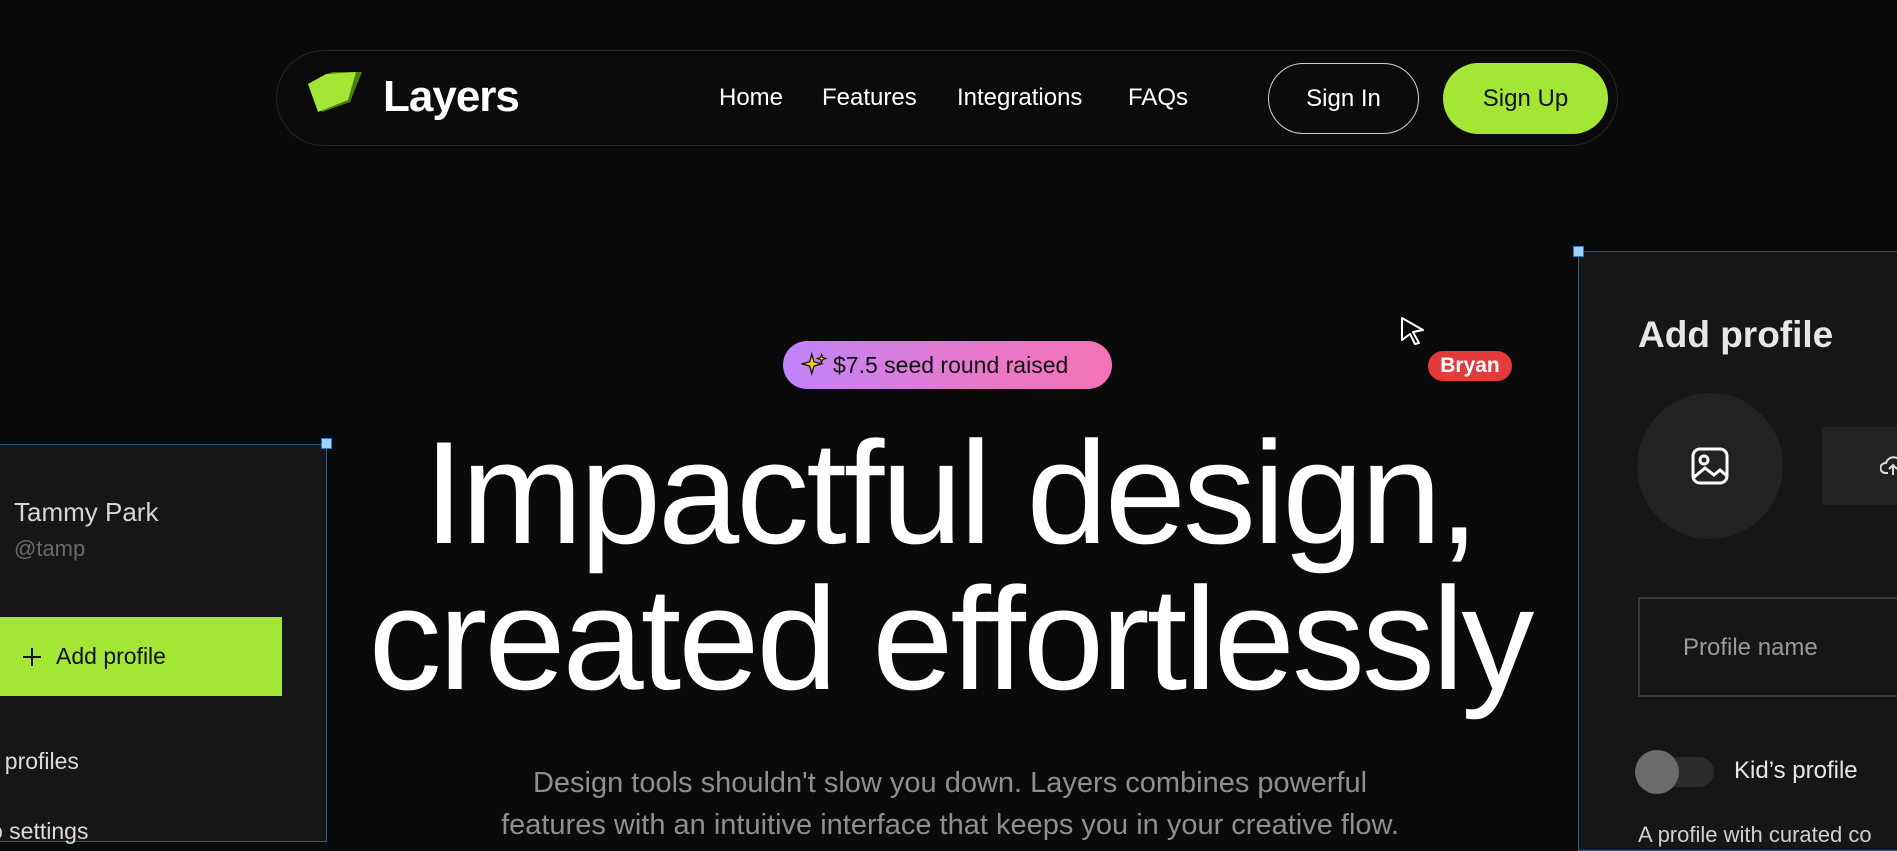  What do you see at coordinates (451, 97) in the screenshot?
I see `brand-name: Layers` at bounding box center [451, 97].